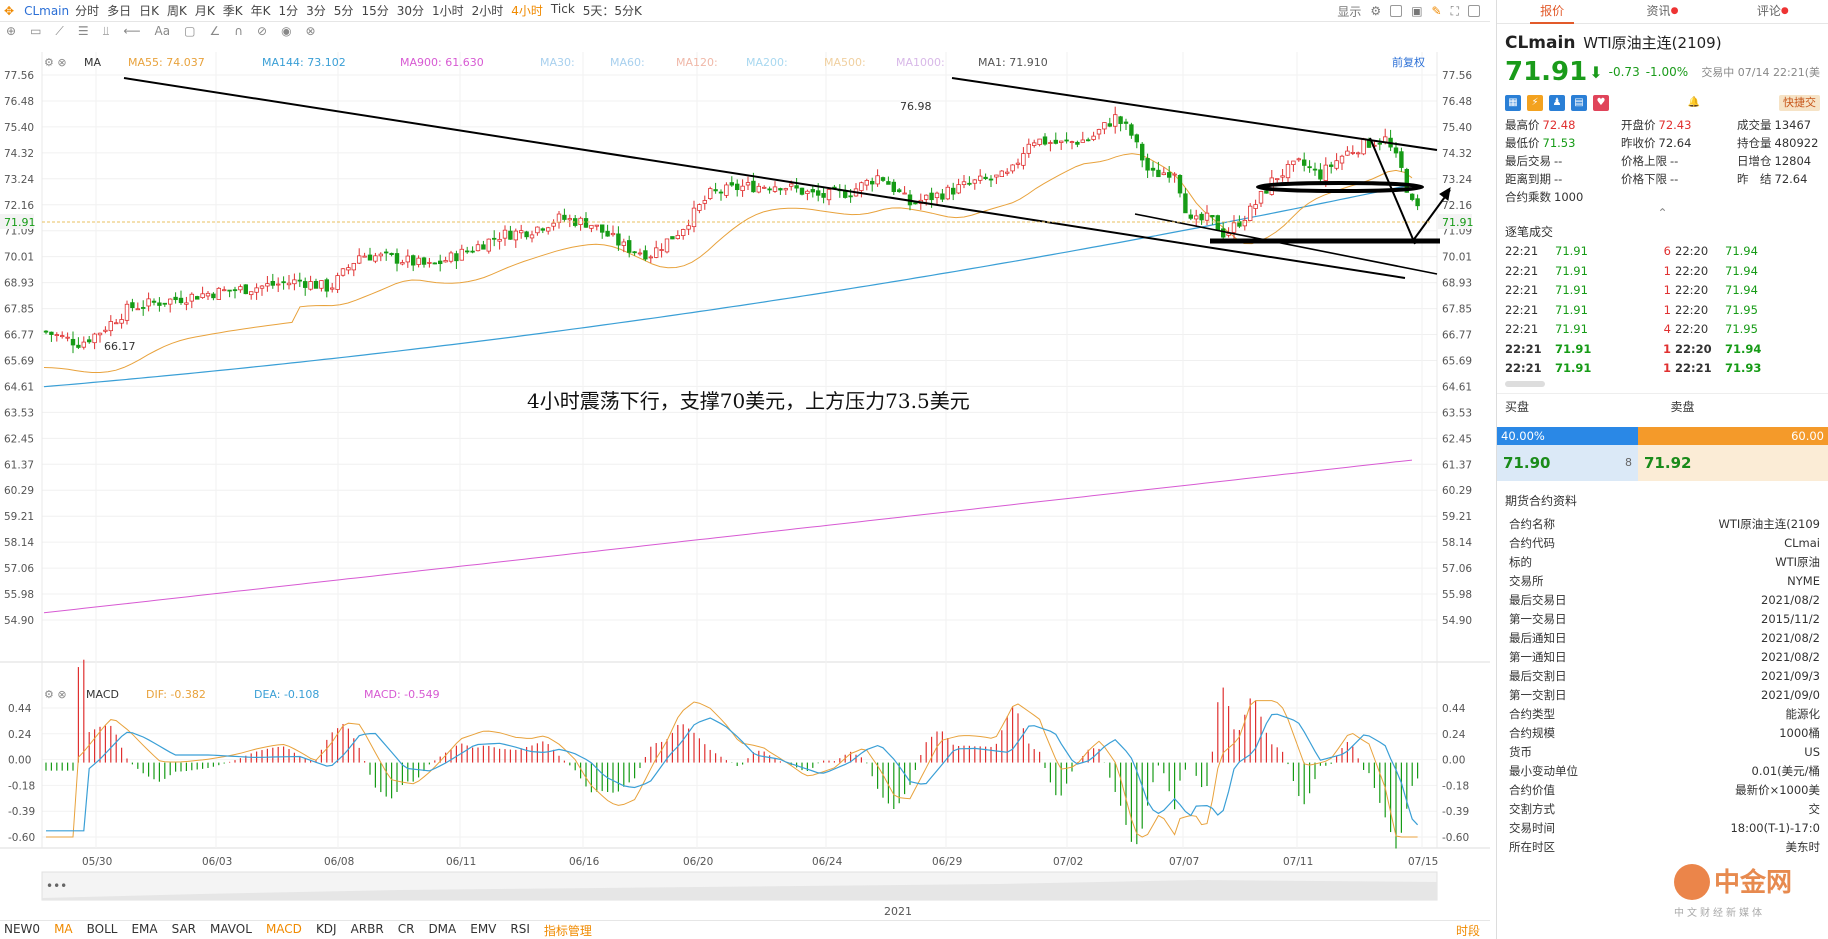 Image resolution: width=1828 pixels, height=939 pixels. What do you see at coordinates (1468, 930) in the screenshot?
I see `session-button: 时段` at bounding box center [1468, 930].